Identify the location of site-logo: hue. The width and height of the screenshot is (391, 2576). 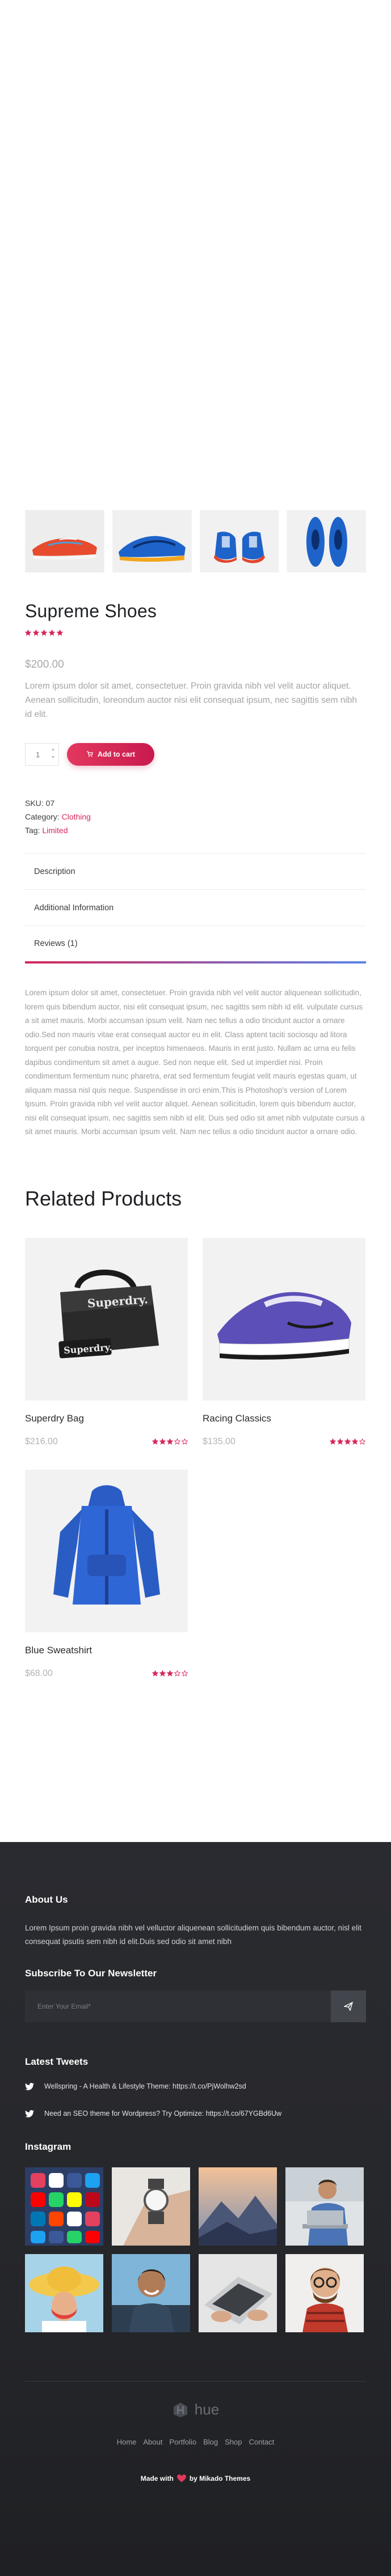
(195, 2409).